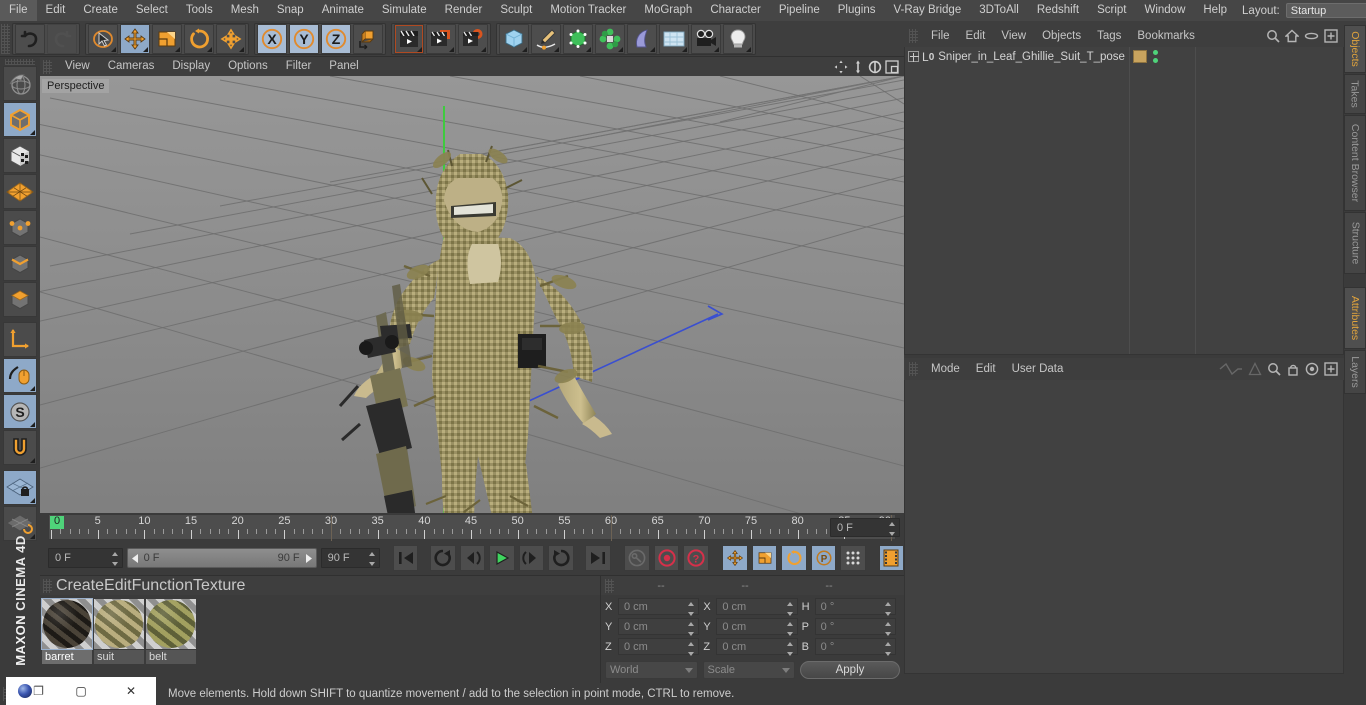 The width and height of the screenshot is (1366, 705). What do you see at coordinates (514, 38) in the screenshot?
I see `add-cube-button` at bounding box center [514, 38].